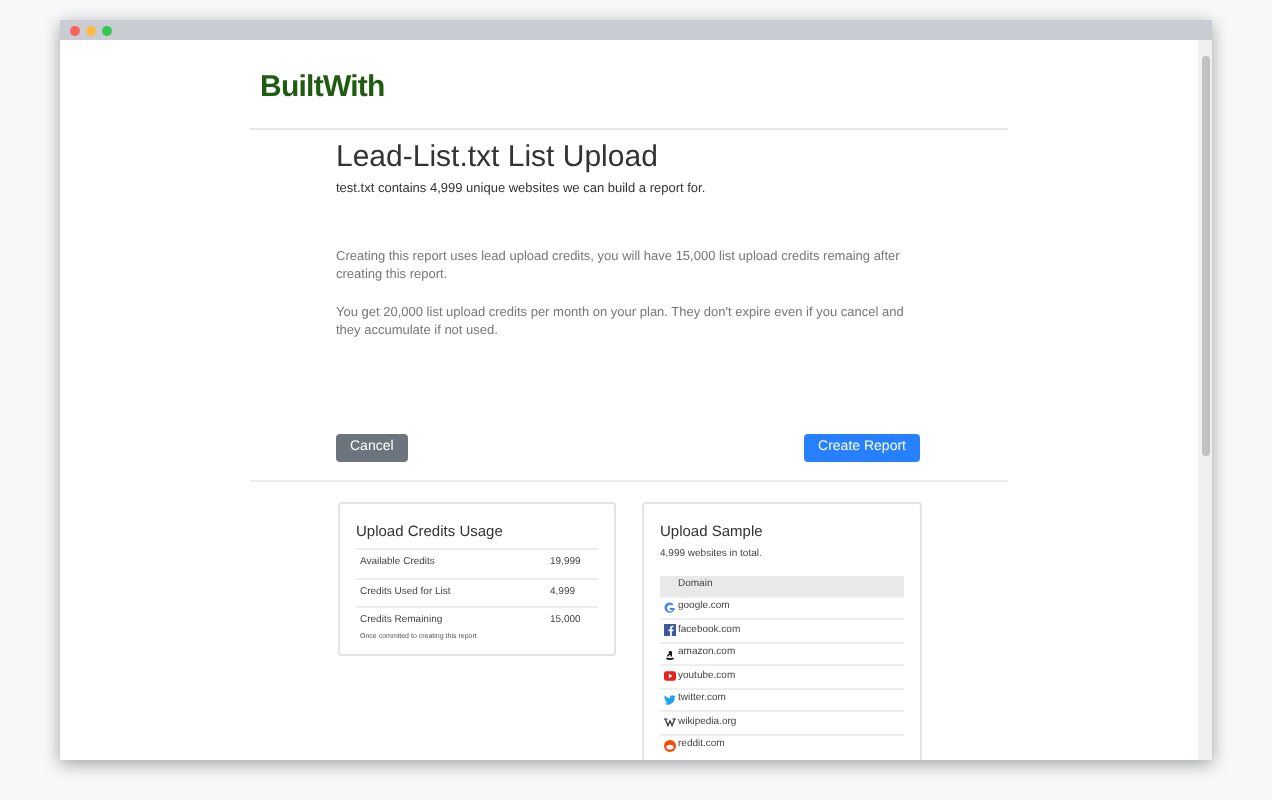  I want to click on bird-icon, so click(670, 699).